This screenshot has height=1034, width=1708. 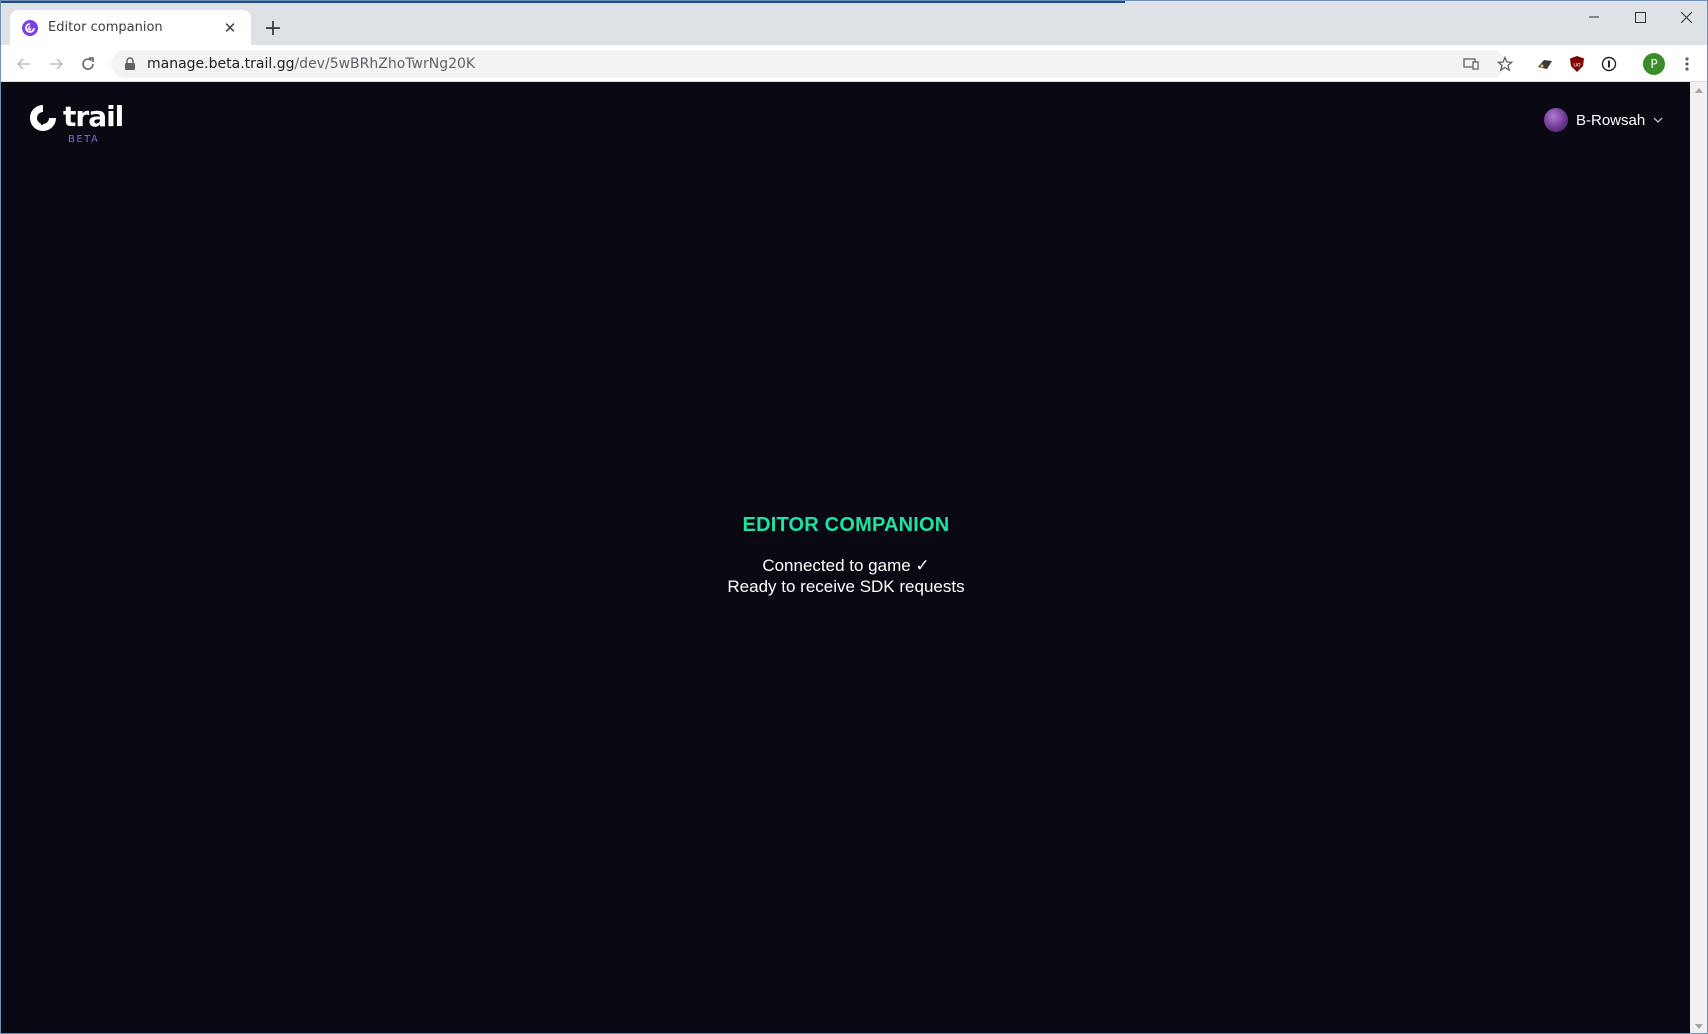 I want to click on cast-icon, so click(x=1471, y=64).